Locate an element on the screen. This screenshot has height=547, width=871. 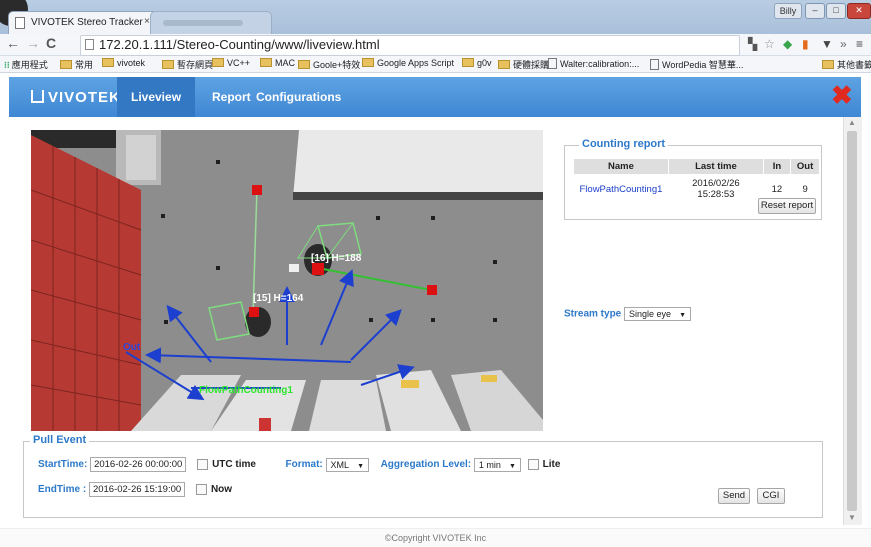
forward-arrow-icon: → is located at coordinates (33, 43).